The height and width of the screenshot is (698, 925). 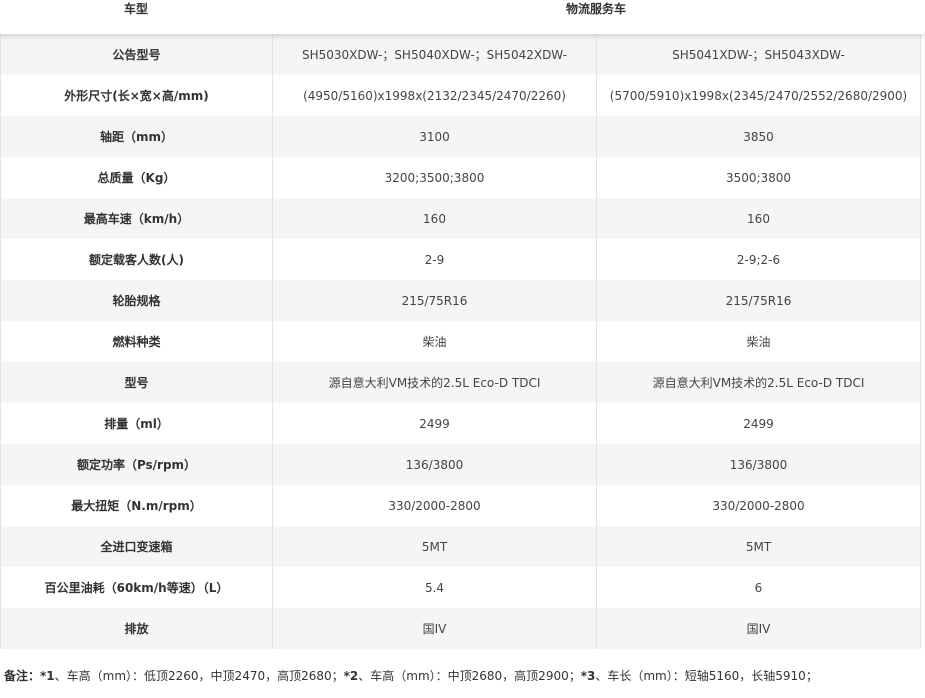 What do you see at coordinates (136, 259) in the screenshot?
I see `row-label: 额定载客人数(人)` at bounding box center [136, 259].